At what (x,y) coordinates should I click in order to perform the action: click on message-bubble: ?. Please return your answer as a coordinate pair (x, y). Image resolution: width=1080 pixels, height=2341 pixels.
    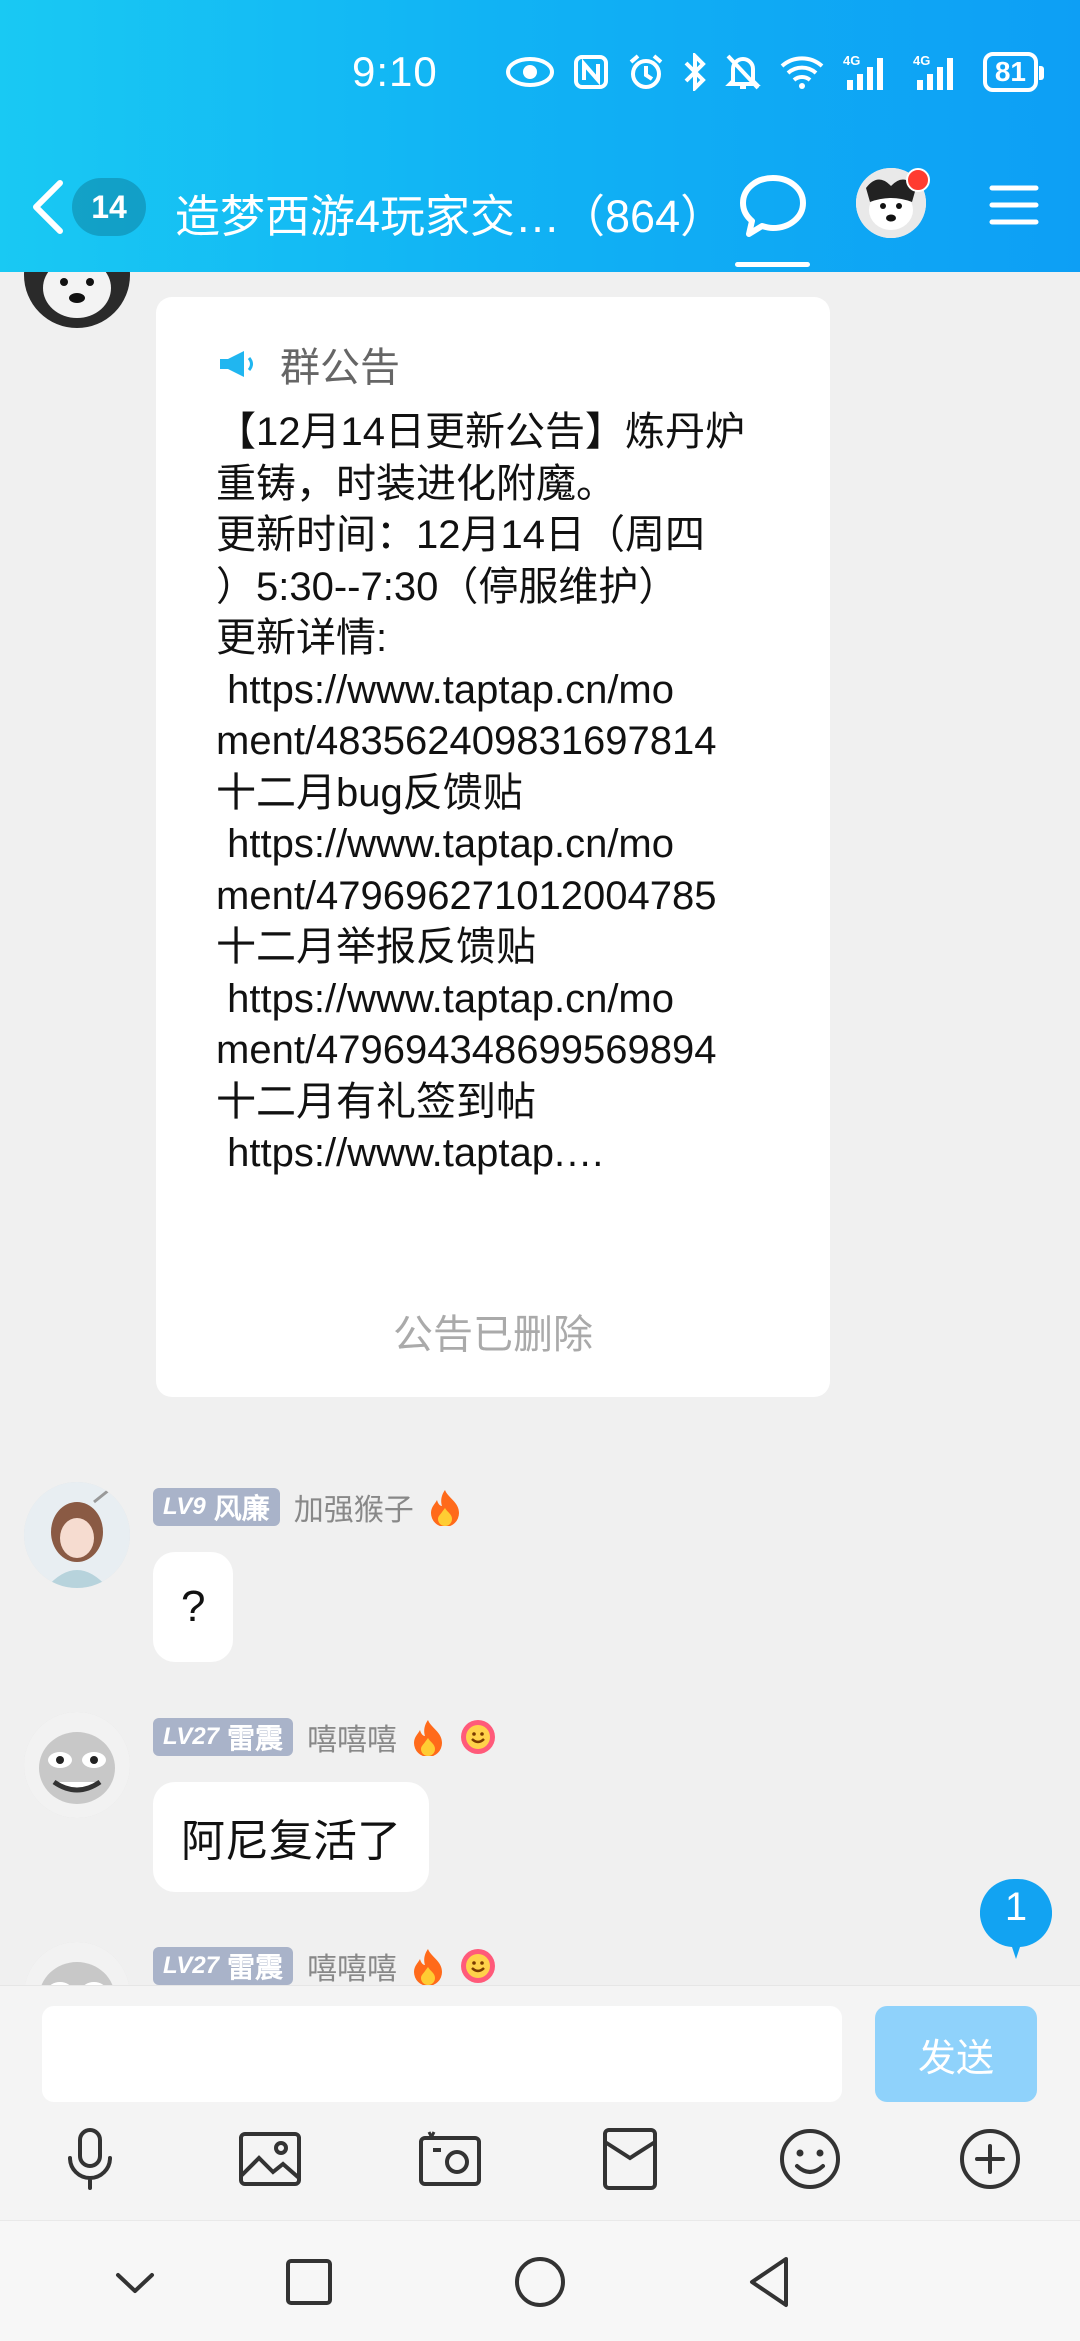
    Looking at the image, I should click on (193, 1607).